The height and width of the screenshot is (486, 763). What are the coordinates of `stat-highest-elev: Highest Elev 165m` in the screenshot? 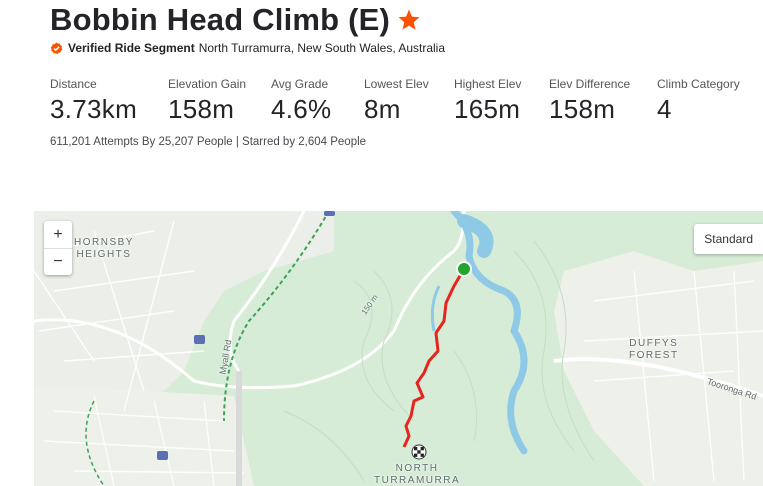 It's located at (501, 101).